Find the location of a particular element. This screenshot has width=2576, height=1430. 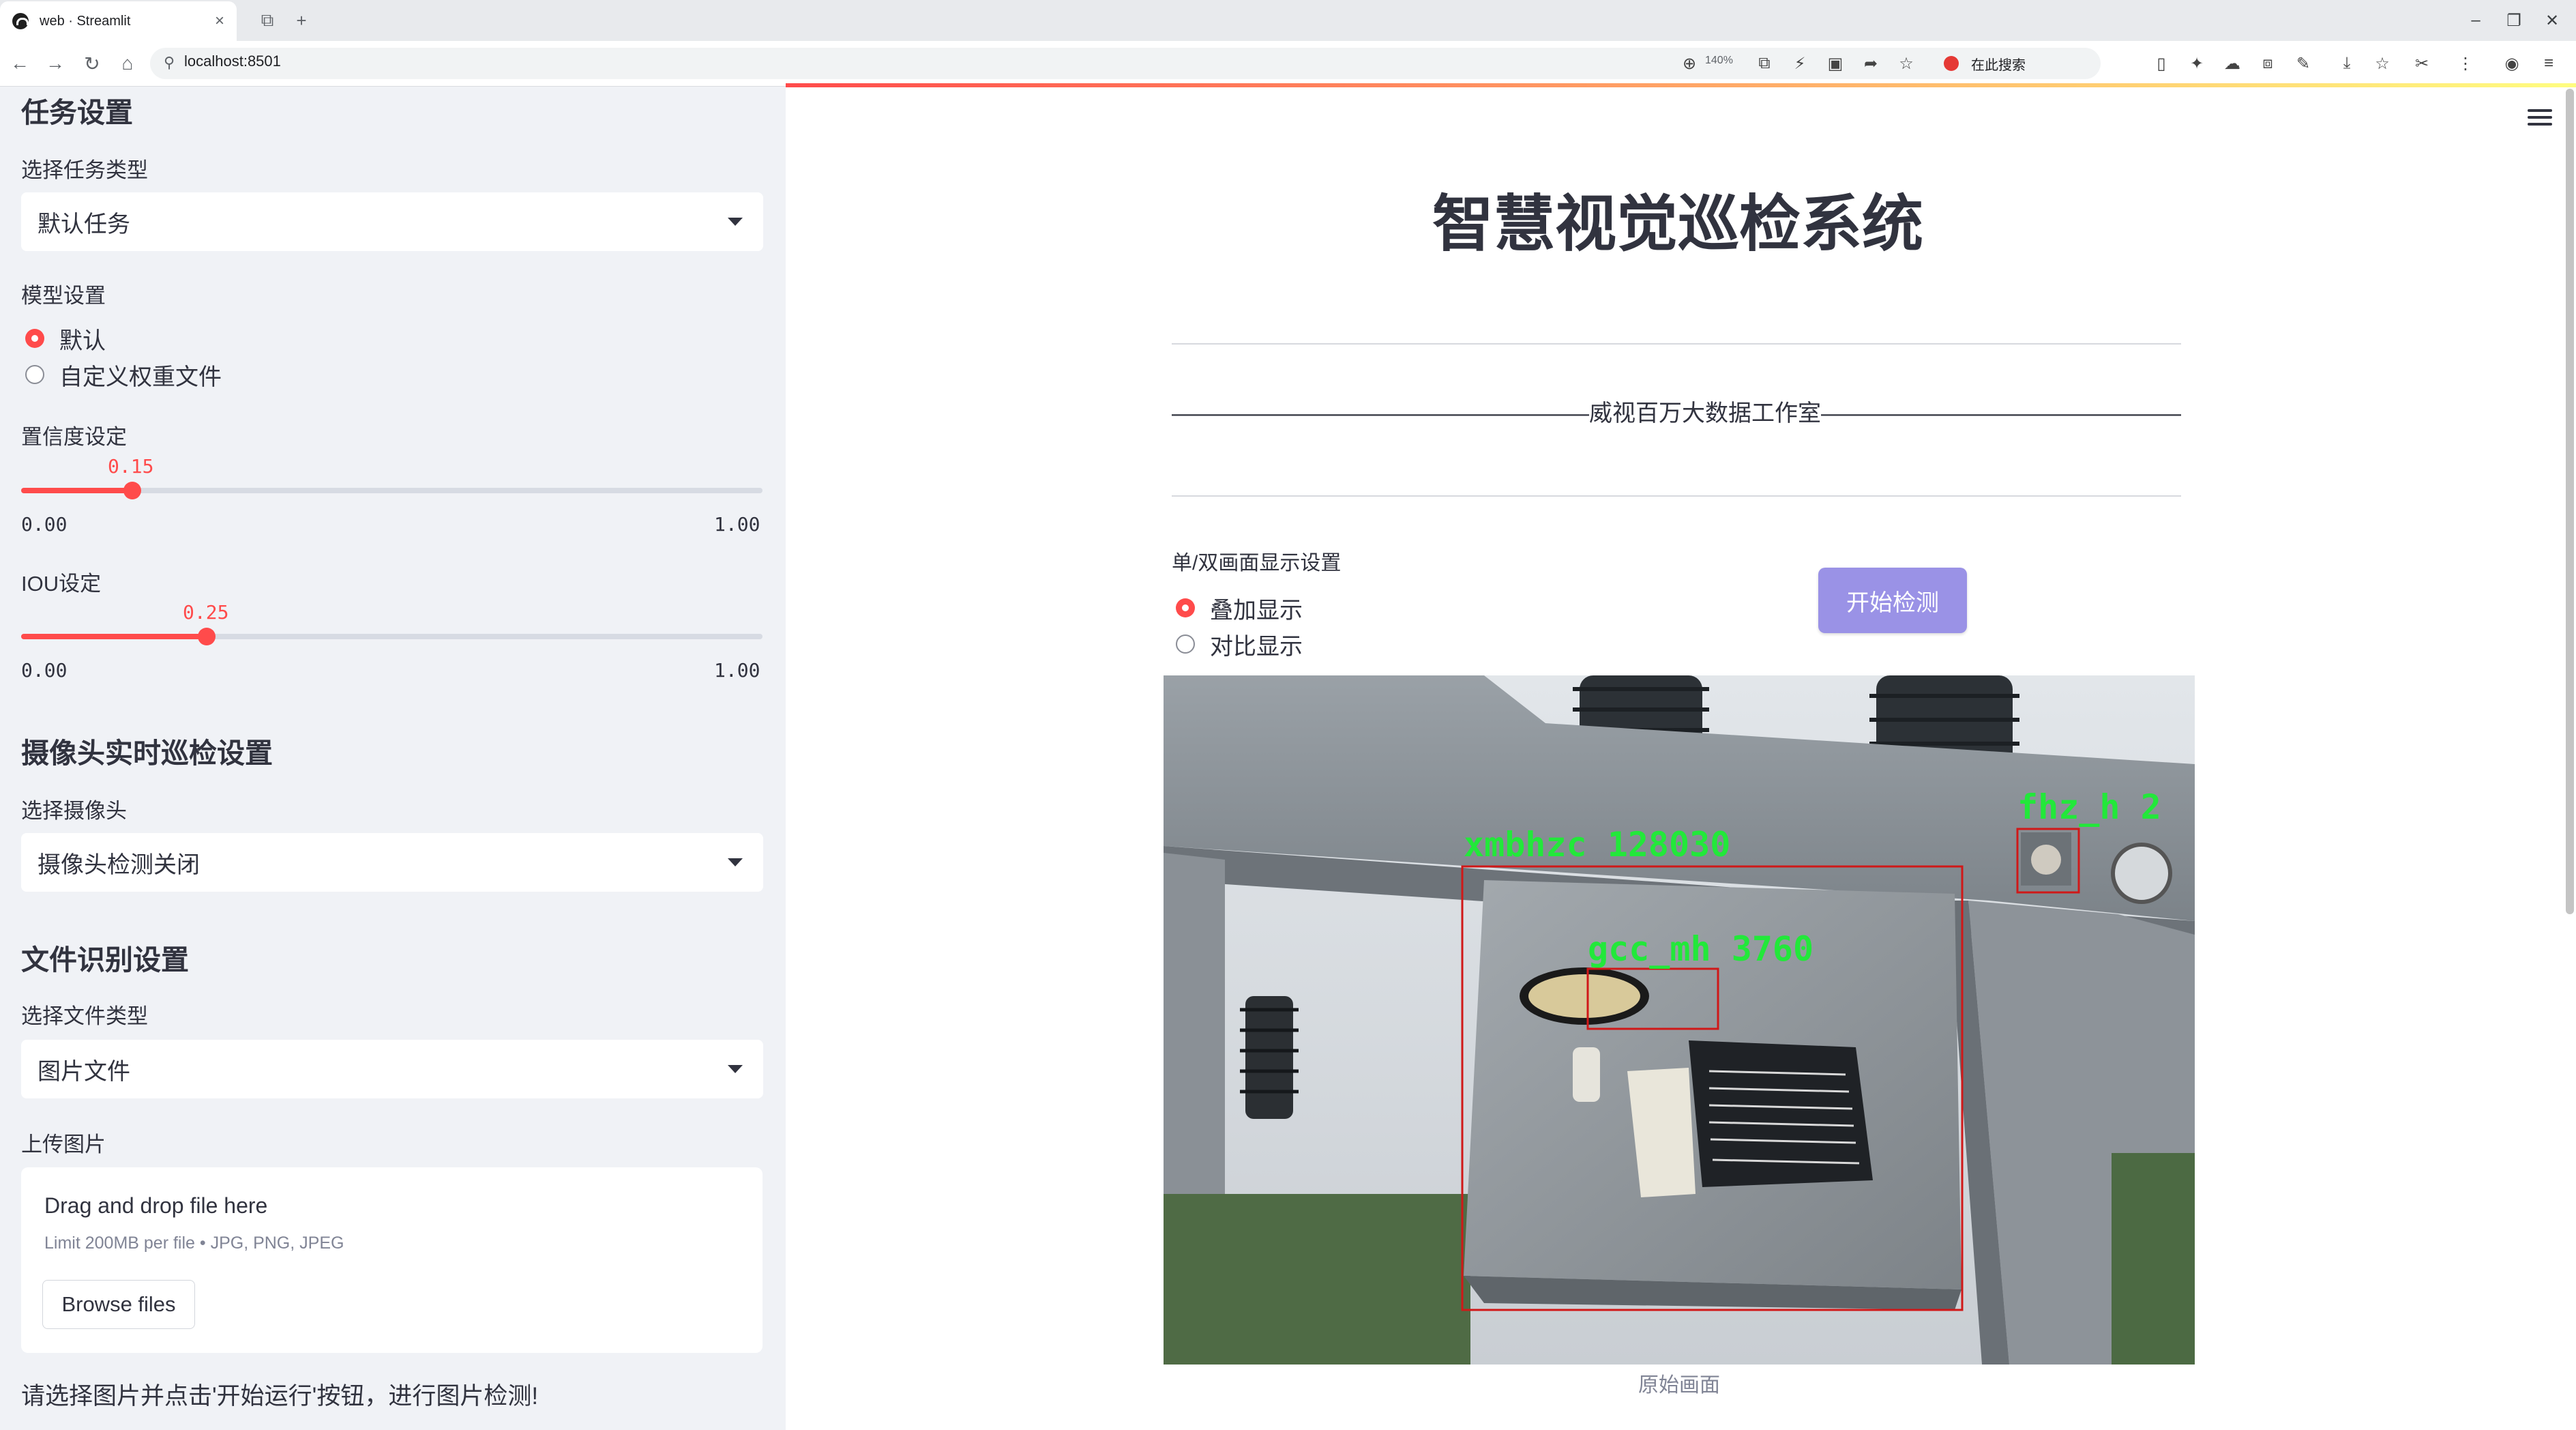

iou-max: 1.00 is located at coordinates (737, 670).